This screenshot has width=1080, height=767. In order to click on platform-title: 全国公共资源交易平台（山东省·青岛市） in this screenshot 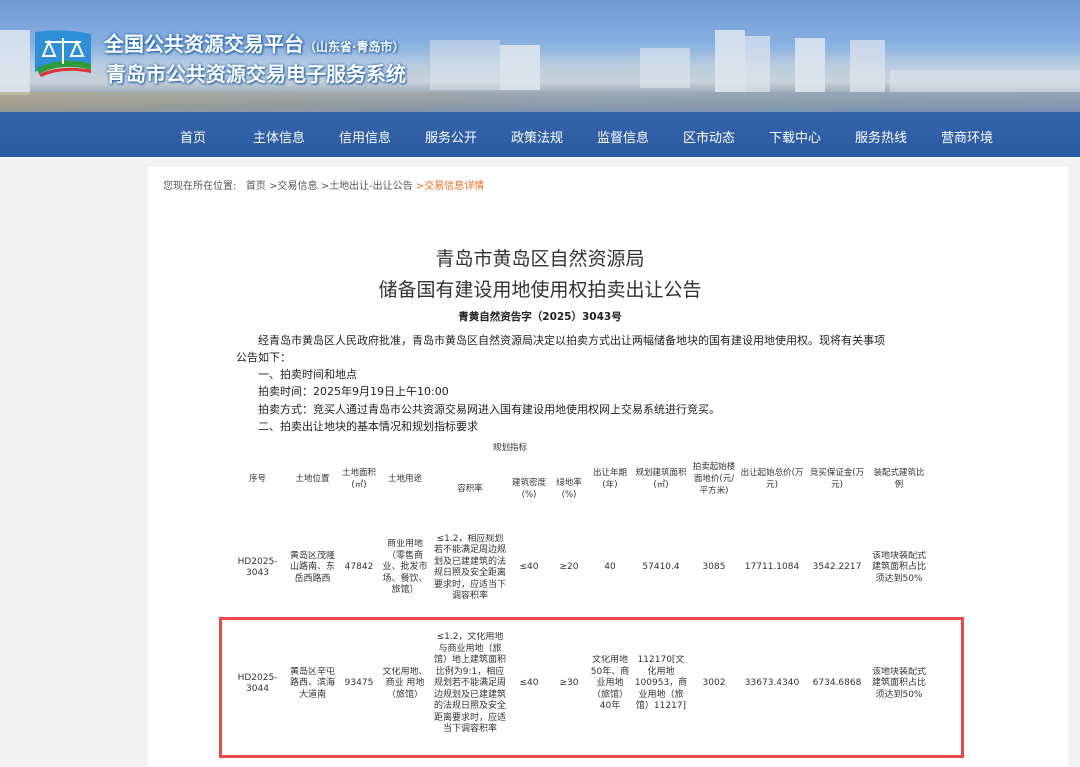, I will do `click(254, 44)`.